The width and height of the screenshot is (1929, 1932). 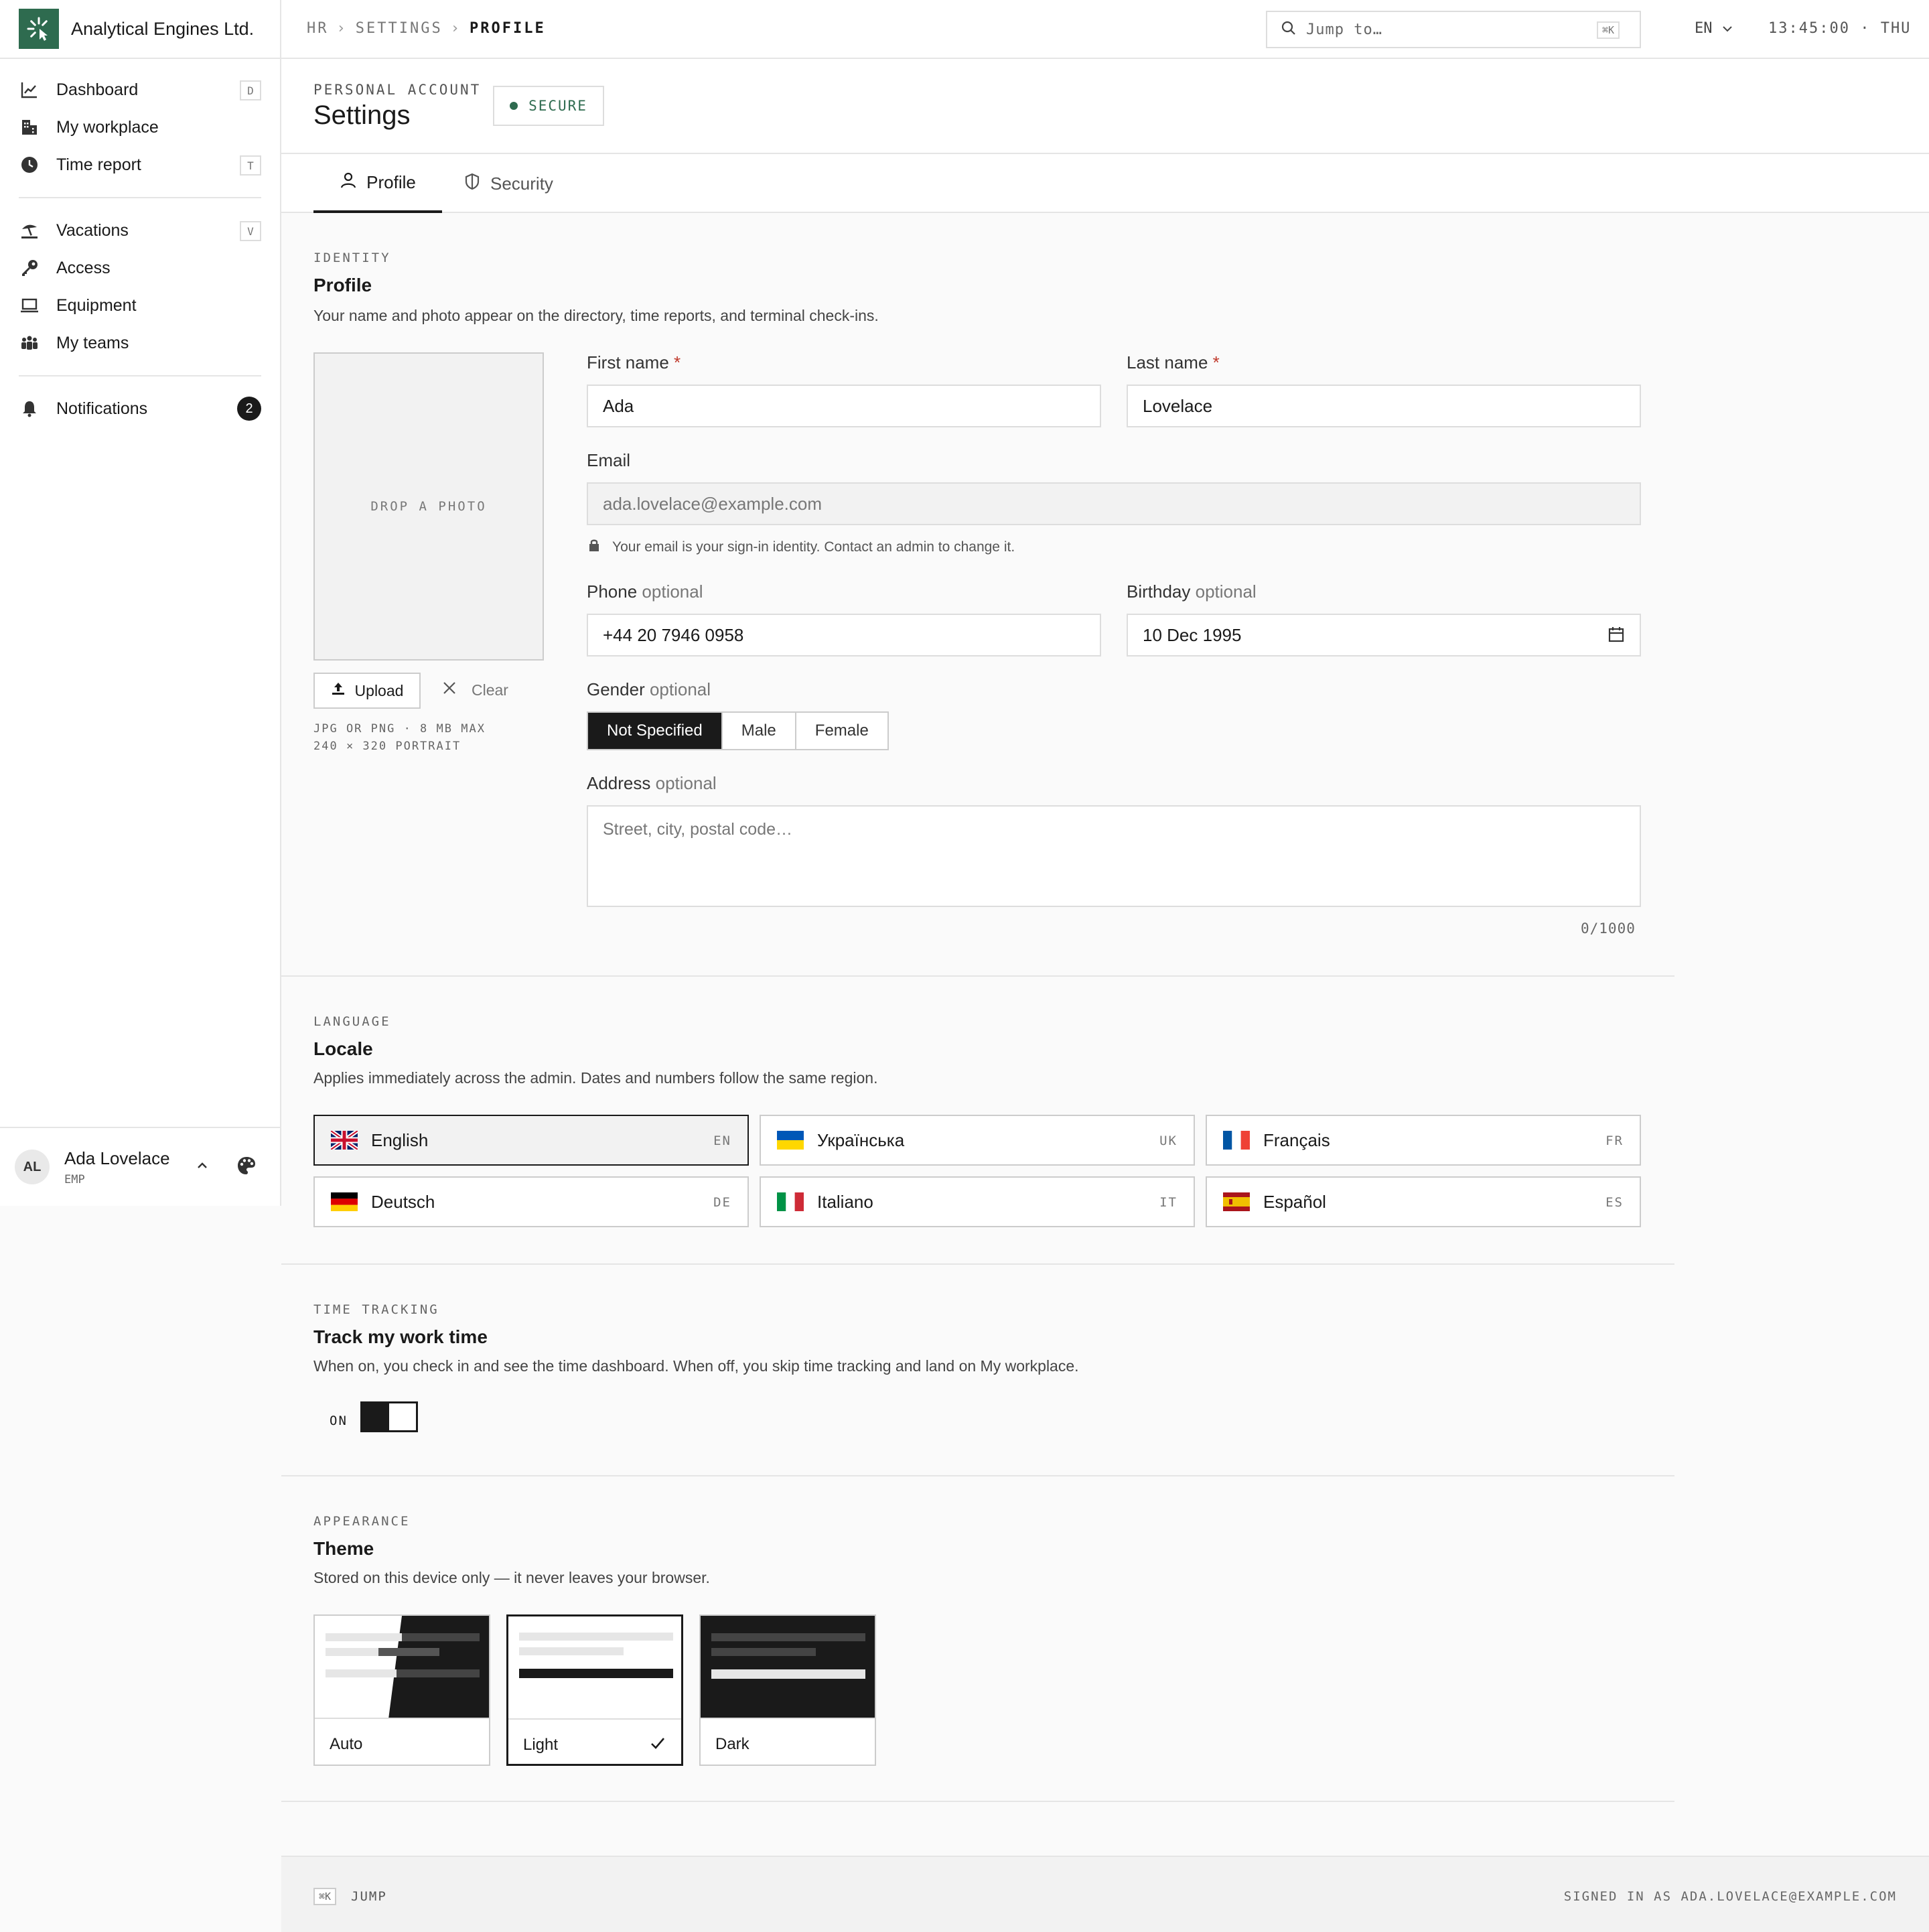 What do you see at coordinates (594, 547) in the screenshot?
I see `lock-icon` at bounding box center [594, 547].